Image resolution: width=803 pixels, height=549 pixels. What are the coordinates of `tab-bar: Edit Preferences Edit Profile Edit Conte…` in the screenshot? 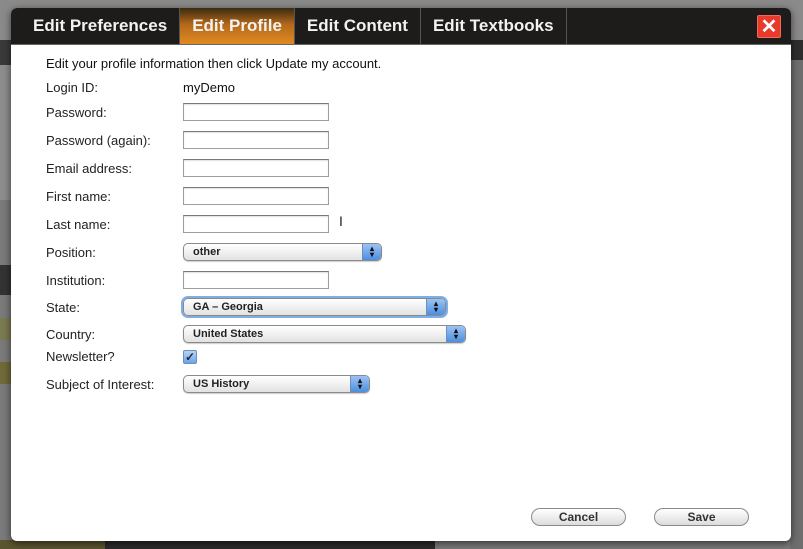 It's located at (401, 26).